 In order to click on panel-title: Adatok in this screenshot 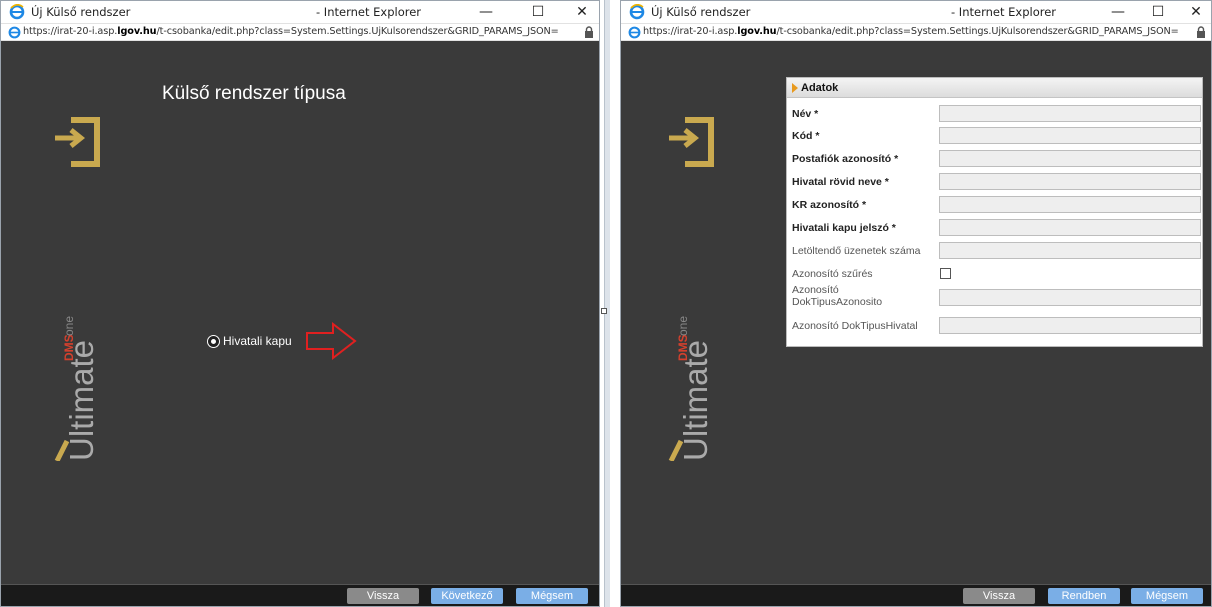, I will do `click(820, 88)`.